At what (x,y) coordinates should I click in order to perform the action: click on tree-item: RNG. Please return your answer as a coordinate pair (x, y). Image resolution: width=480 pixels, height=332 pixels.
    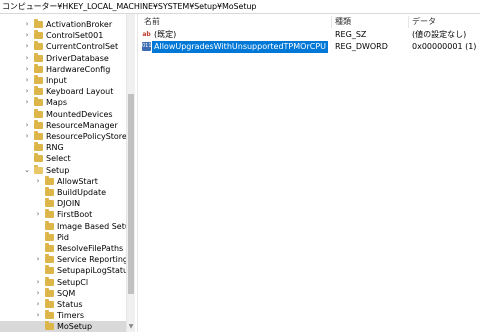
    Looking at the image, I should click on (63, 147).